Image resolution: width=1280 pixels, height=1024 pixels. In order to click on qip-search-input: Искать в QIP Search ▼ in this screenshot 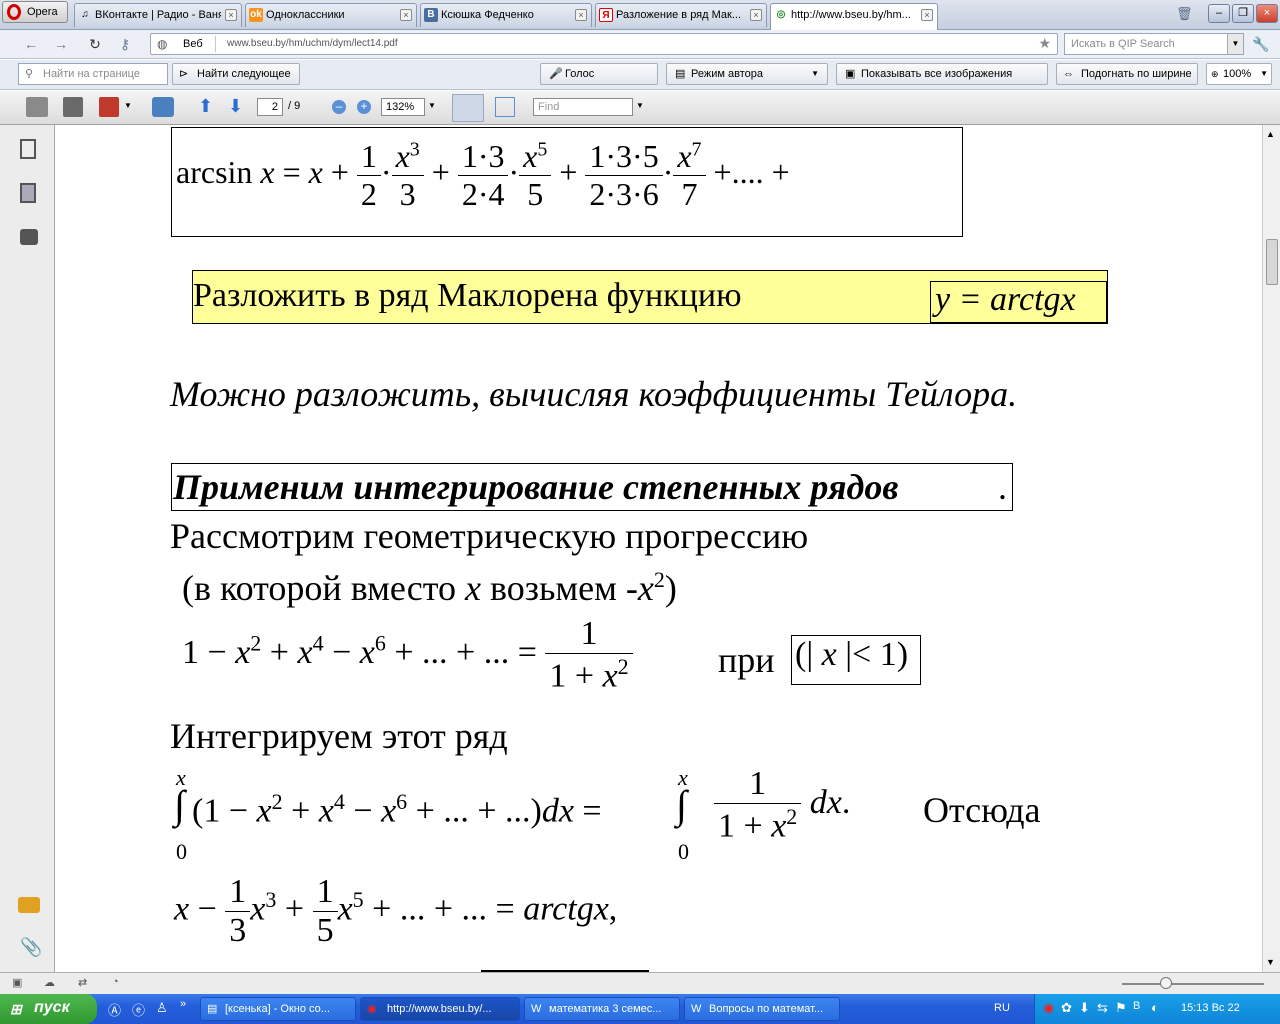, I will do `click(1154, 44)`.